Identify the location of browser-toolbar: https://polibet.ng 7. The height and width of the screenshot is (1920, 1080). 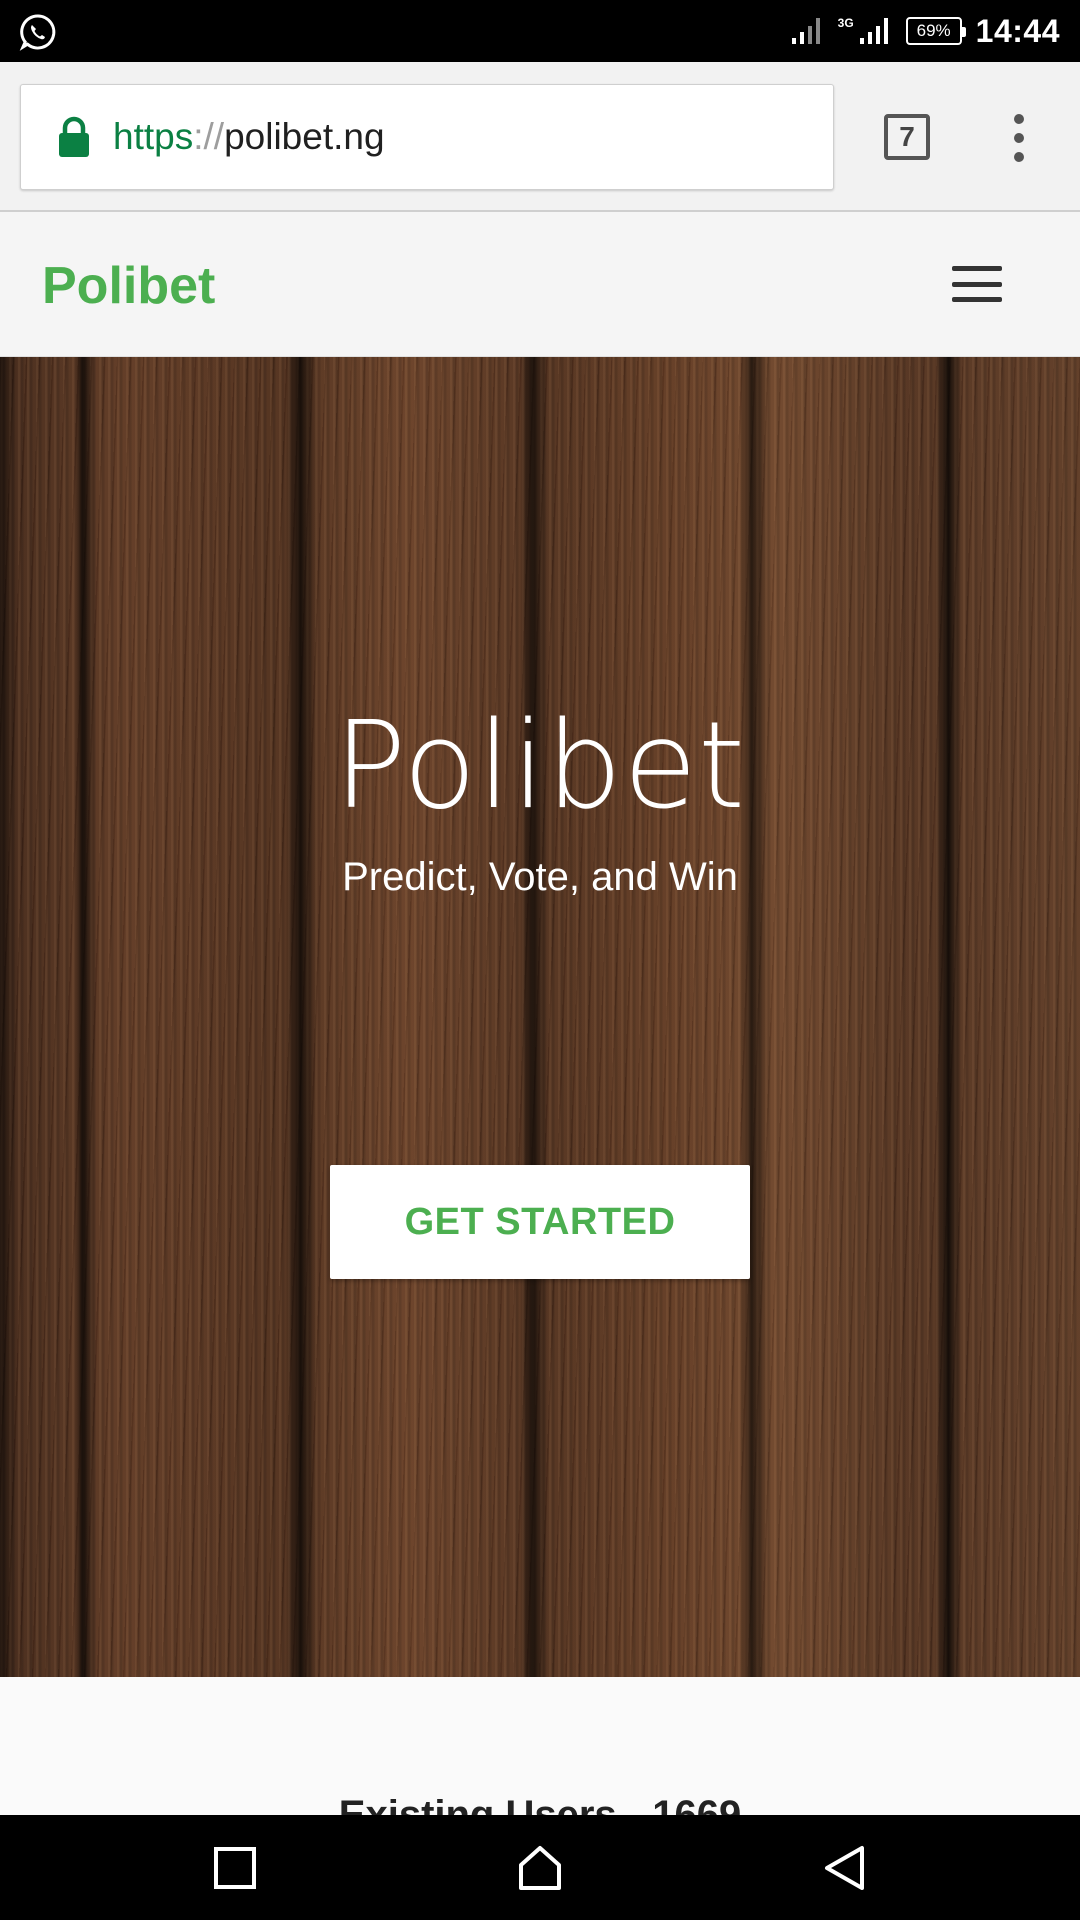
(540, 137).